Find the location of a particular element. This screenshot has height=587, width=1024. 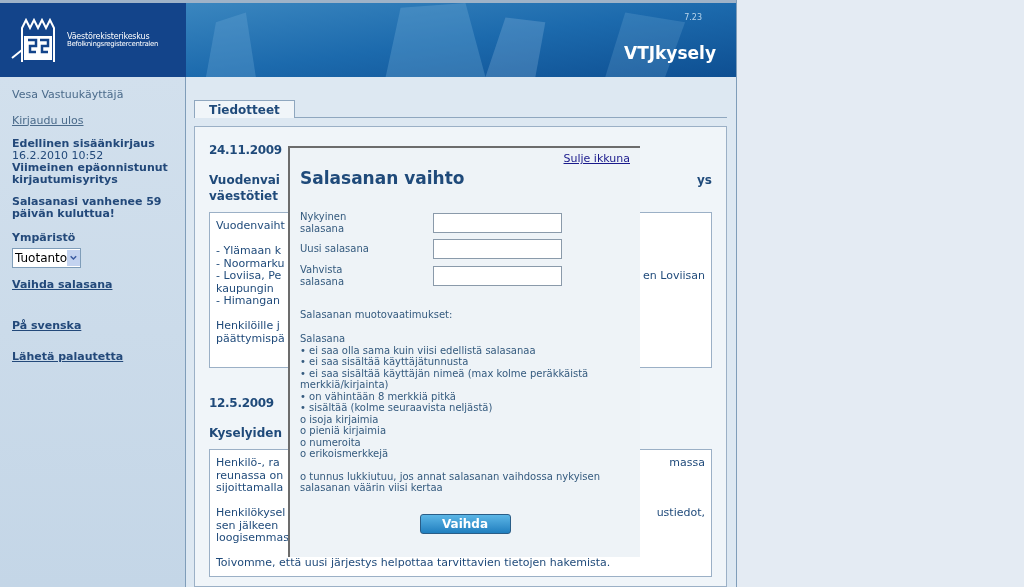

requirement-line: o erikoismerkkejä is located at coordinates (345, 454).